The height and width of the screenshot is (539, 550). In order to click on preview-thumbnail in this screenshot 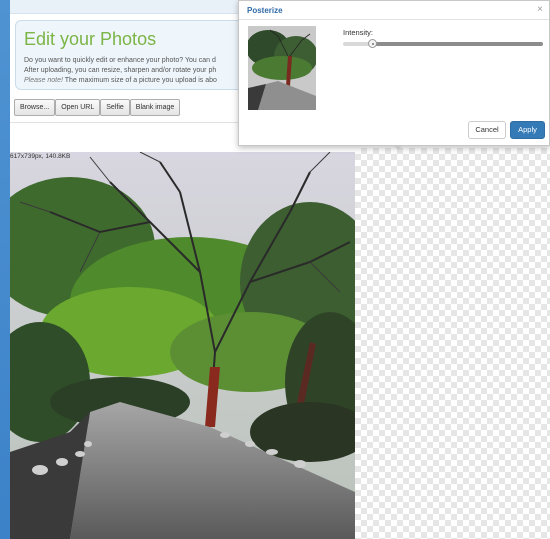, I will do `click(282, 68)`.